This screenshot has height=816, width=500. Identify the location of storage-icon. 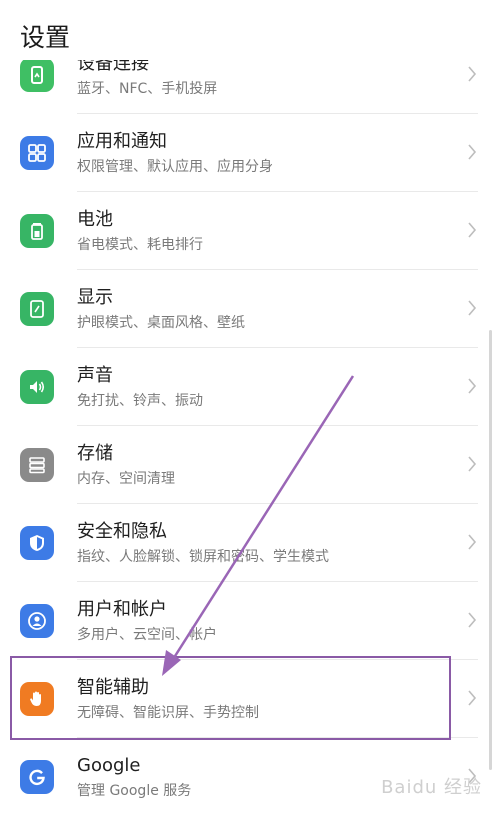
(37, 465).